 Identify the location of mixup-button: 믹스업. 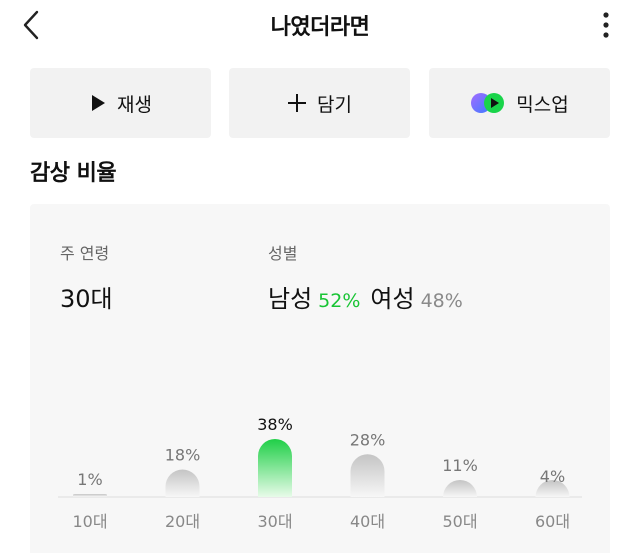
(519, 103).